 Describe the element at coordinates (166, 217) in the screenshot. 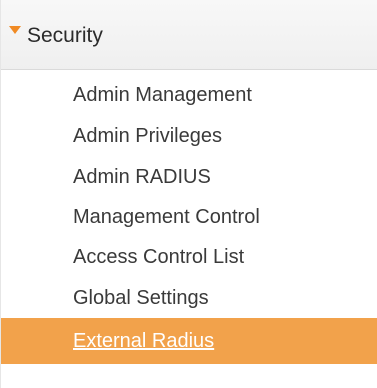

I see `sidebar-item-label: Management Control` at that location.